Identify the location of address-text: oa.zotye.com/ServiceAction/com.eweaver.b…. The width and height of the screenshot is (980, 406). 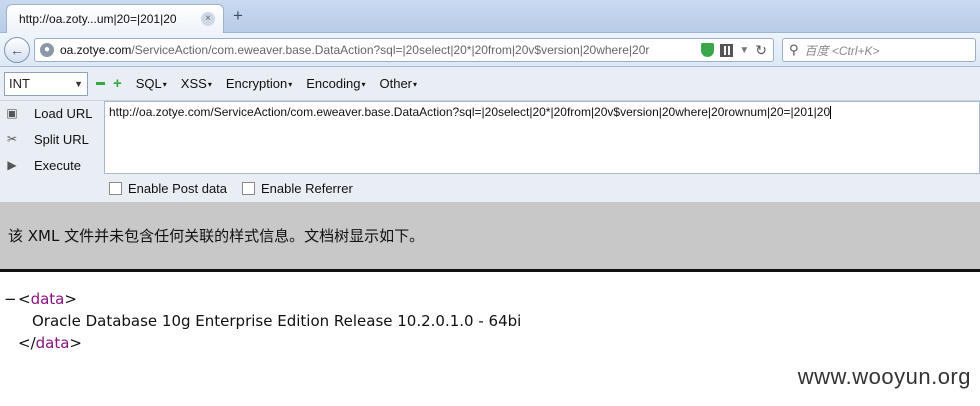
(377, 50).